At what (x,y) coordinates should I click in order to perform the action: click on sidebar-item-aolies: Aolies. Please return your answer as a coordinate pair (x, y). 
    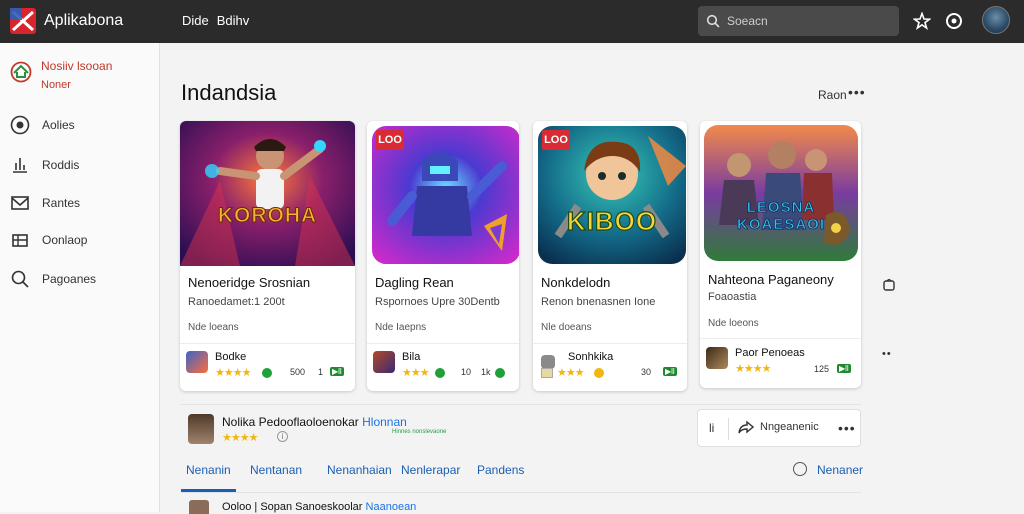
    Looking at the image, I should click on (80, 125).